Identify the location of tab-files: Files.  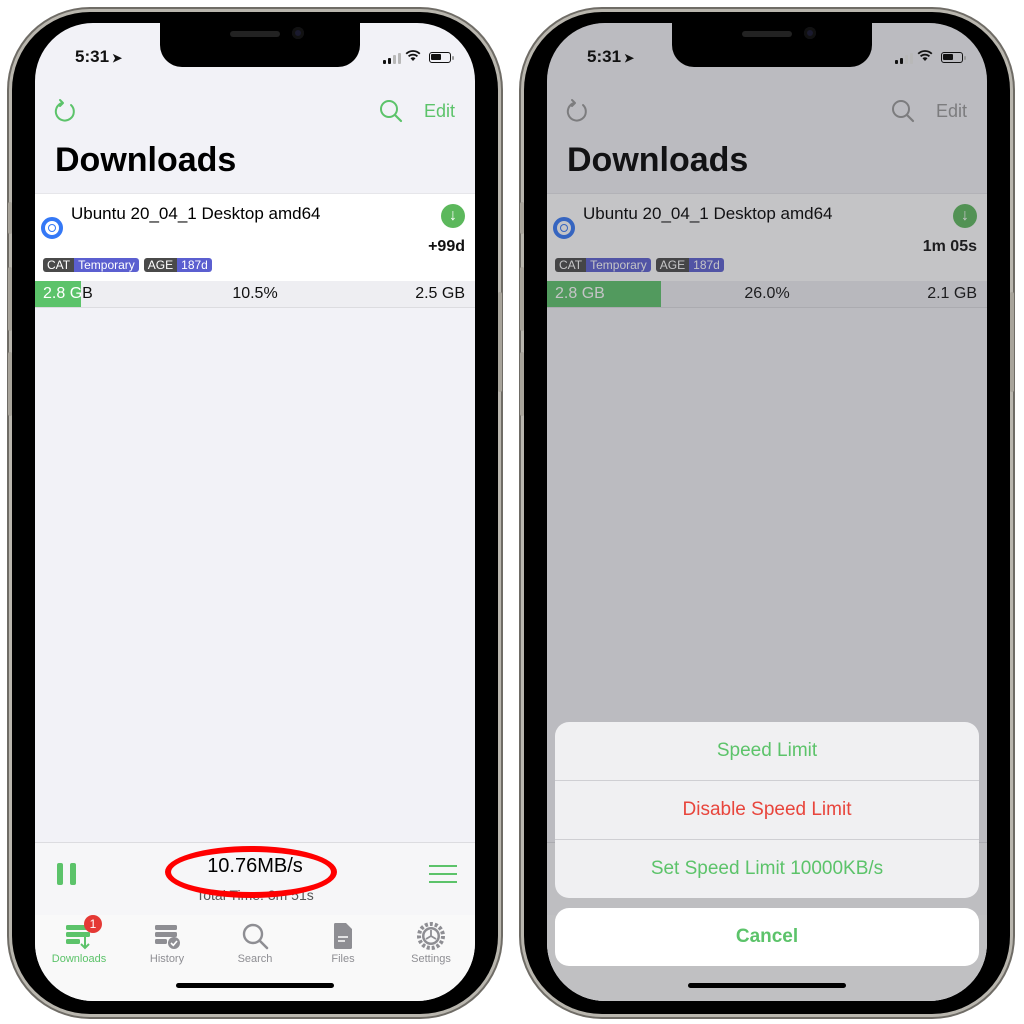
(343, 943).